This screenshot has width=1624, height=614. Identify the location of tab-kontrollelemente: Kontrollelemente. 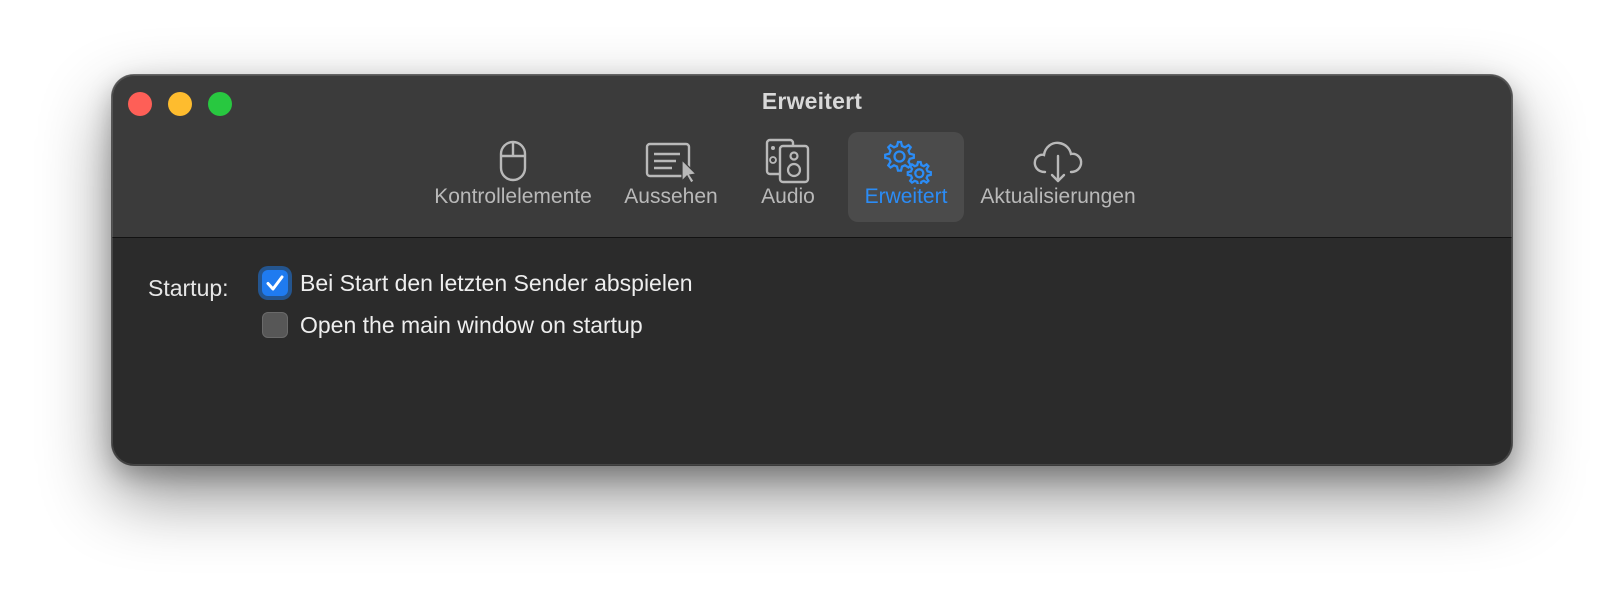
(513, 177).